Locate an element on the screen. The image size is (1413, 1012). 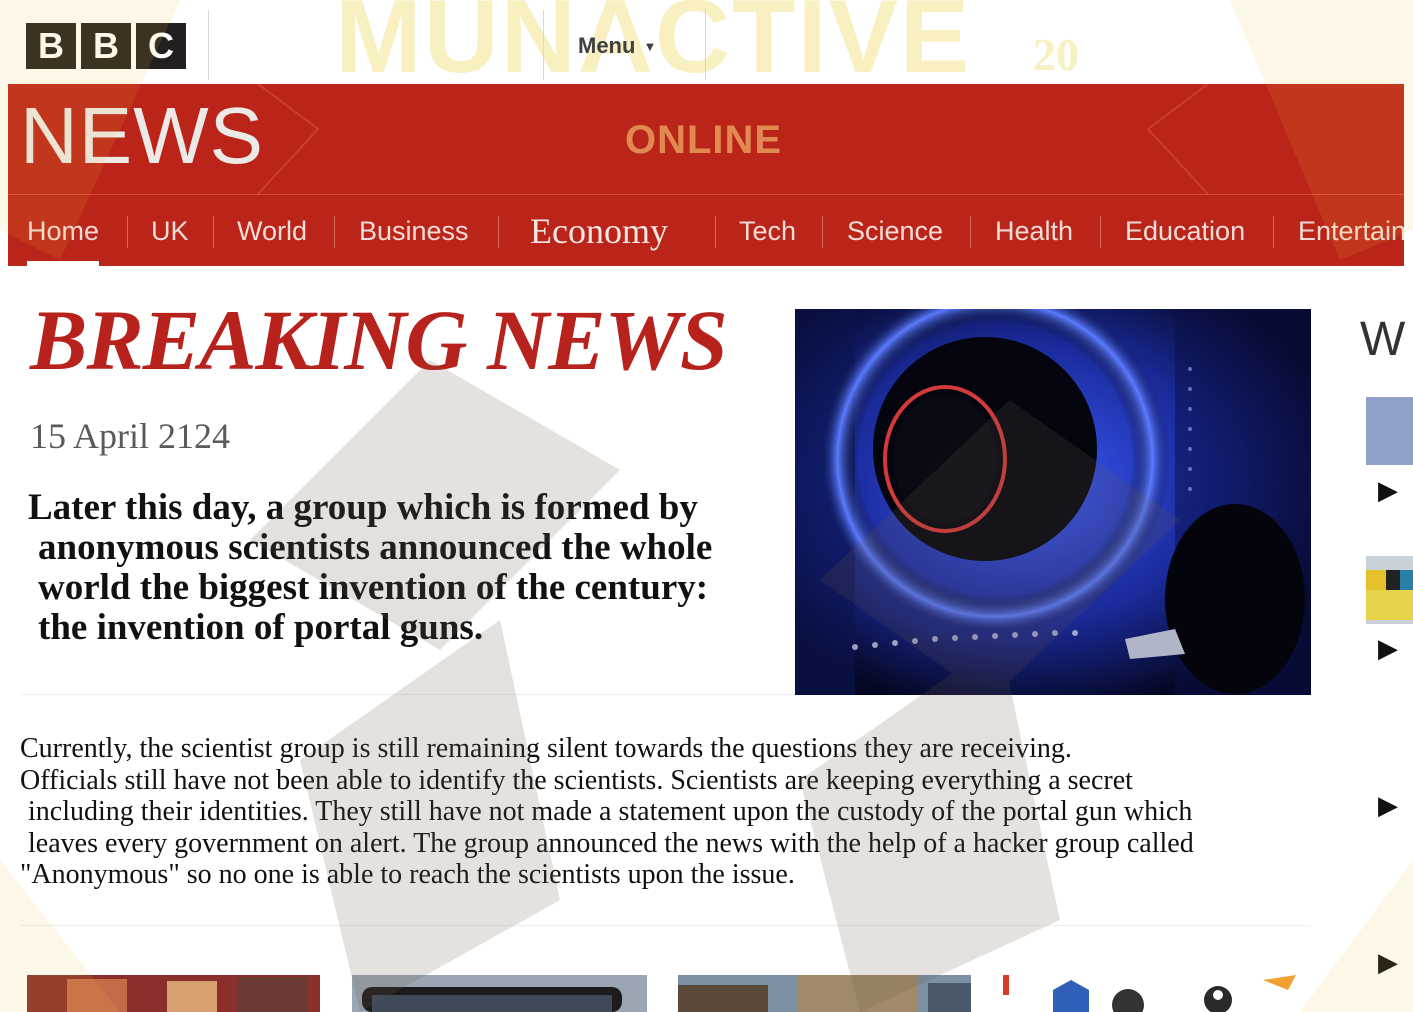
bbc-logo: B B C is located at coordinates (106, 46).